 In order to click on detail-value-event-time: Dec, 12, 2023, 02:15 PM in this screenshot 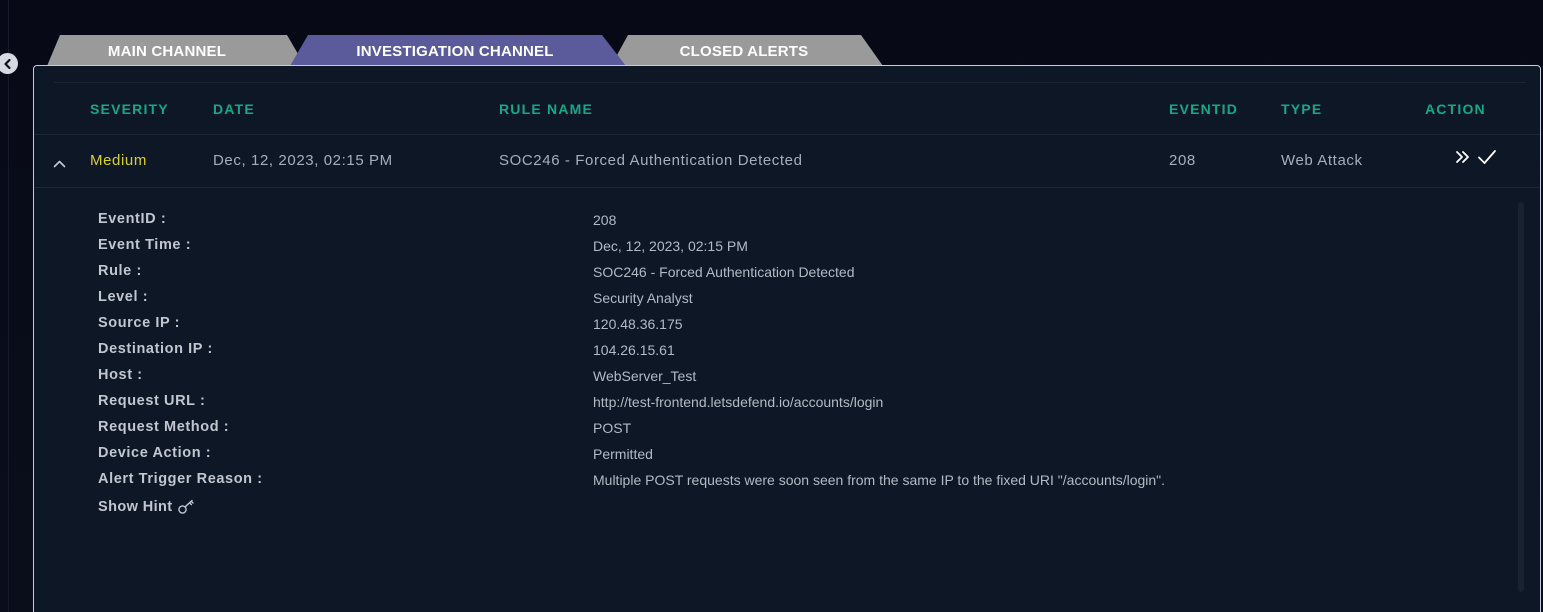, I will do `click(670, 246)`.